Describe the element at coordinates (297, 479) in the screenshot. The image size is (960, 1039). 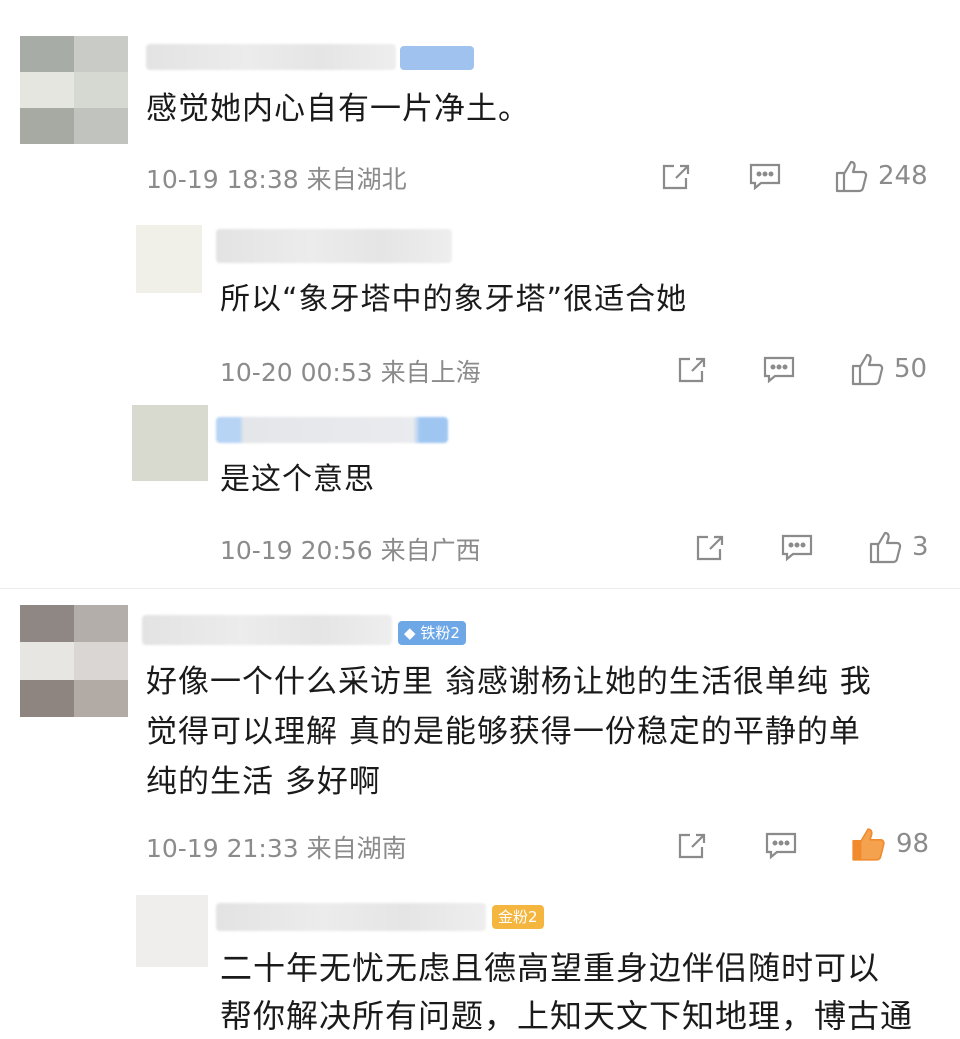
I see `reply-text: 是这个意思` at that location.